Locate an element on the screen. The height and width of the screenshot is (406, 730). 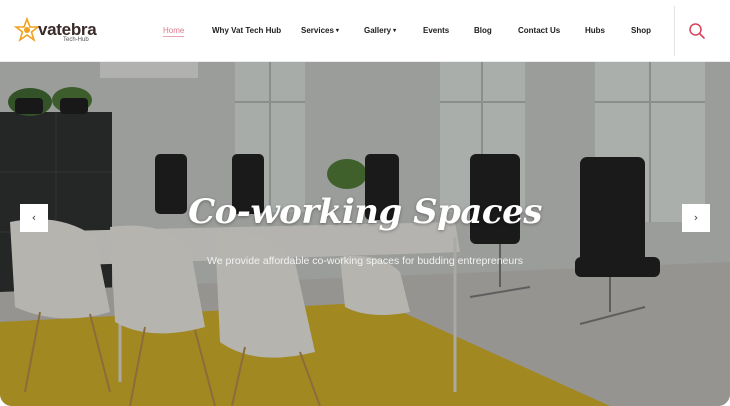
nav-item-label: Gallery is located at coordinates (378, 30).